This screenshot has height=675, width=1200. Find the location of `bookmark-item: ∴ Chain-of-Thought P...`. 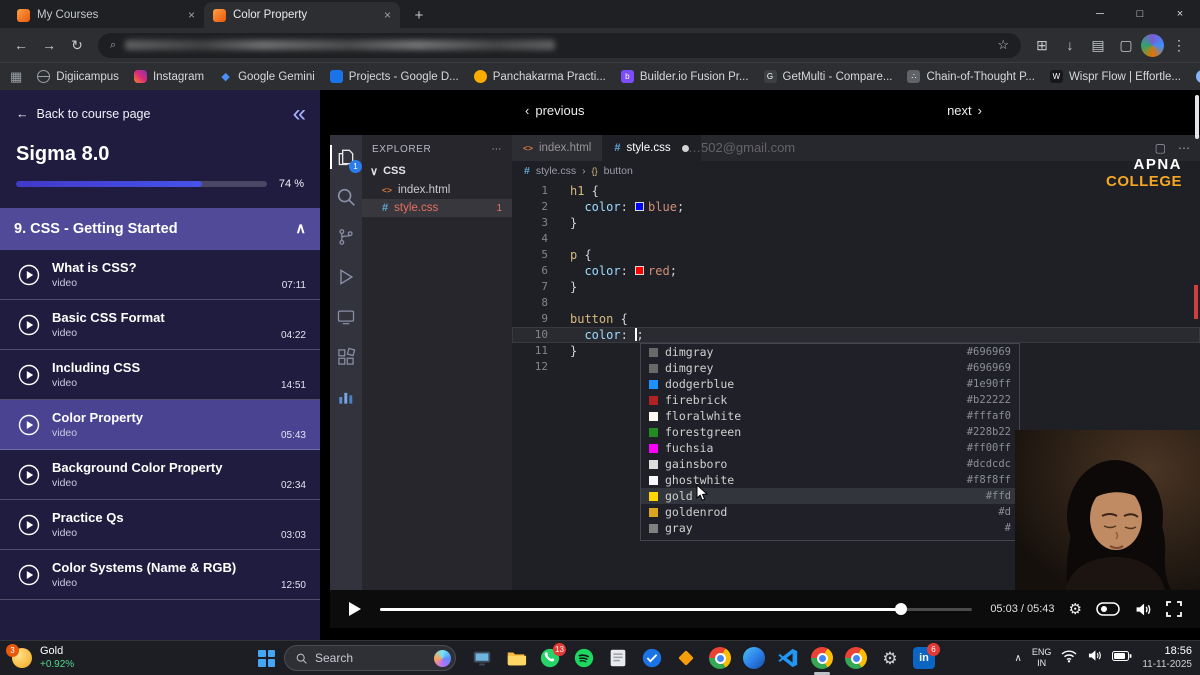

bookmark-item: ∴ Chain-of-Thought P... is located at coordinates (971, 76).